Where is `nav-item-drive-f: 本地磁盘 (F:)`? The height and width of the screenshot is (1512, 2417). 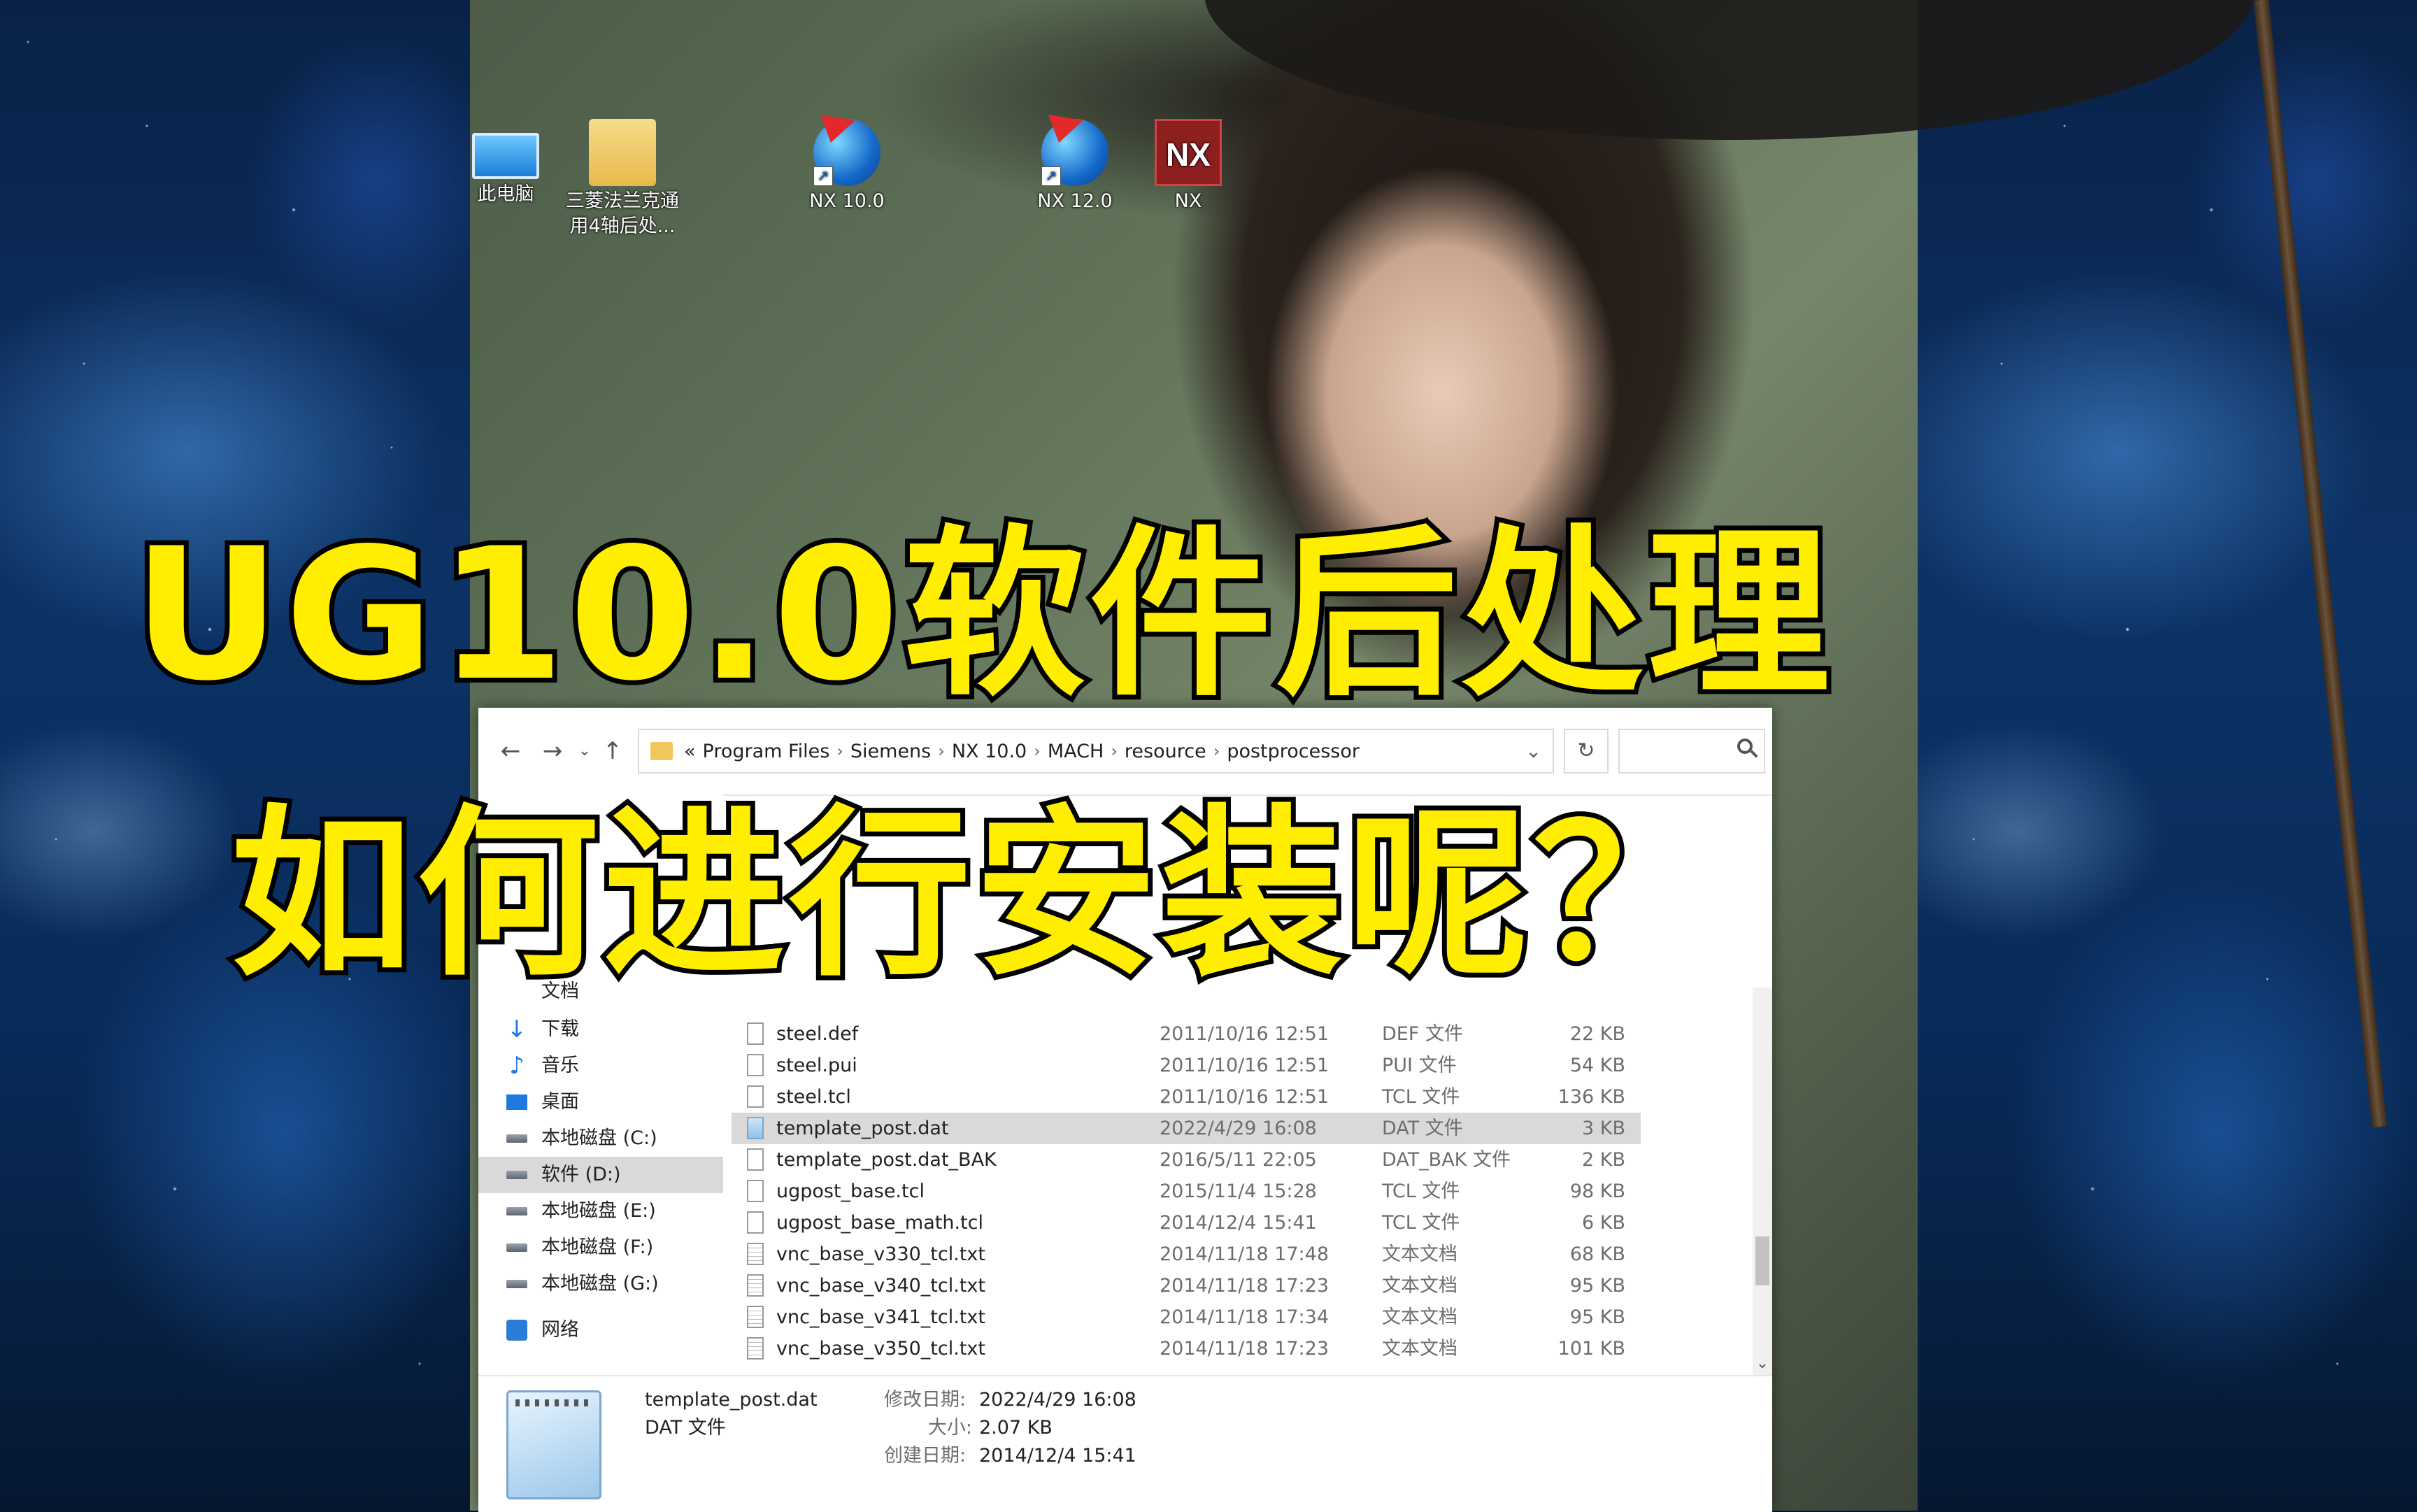 nav-item-drive-f: 本地磁盘 (F:) is located at coordinates (611, 1247).